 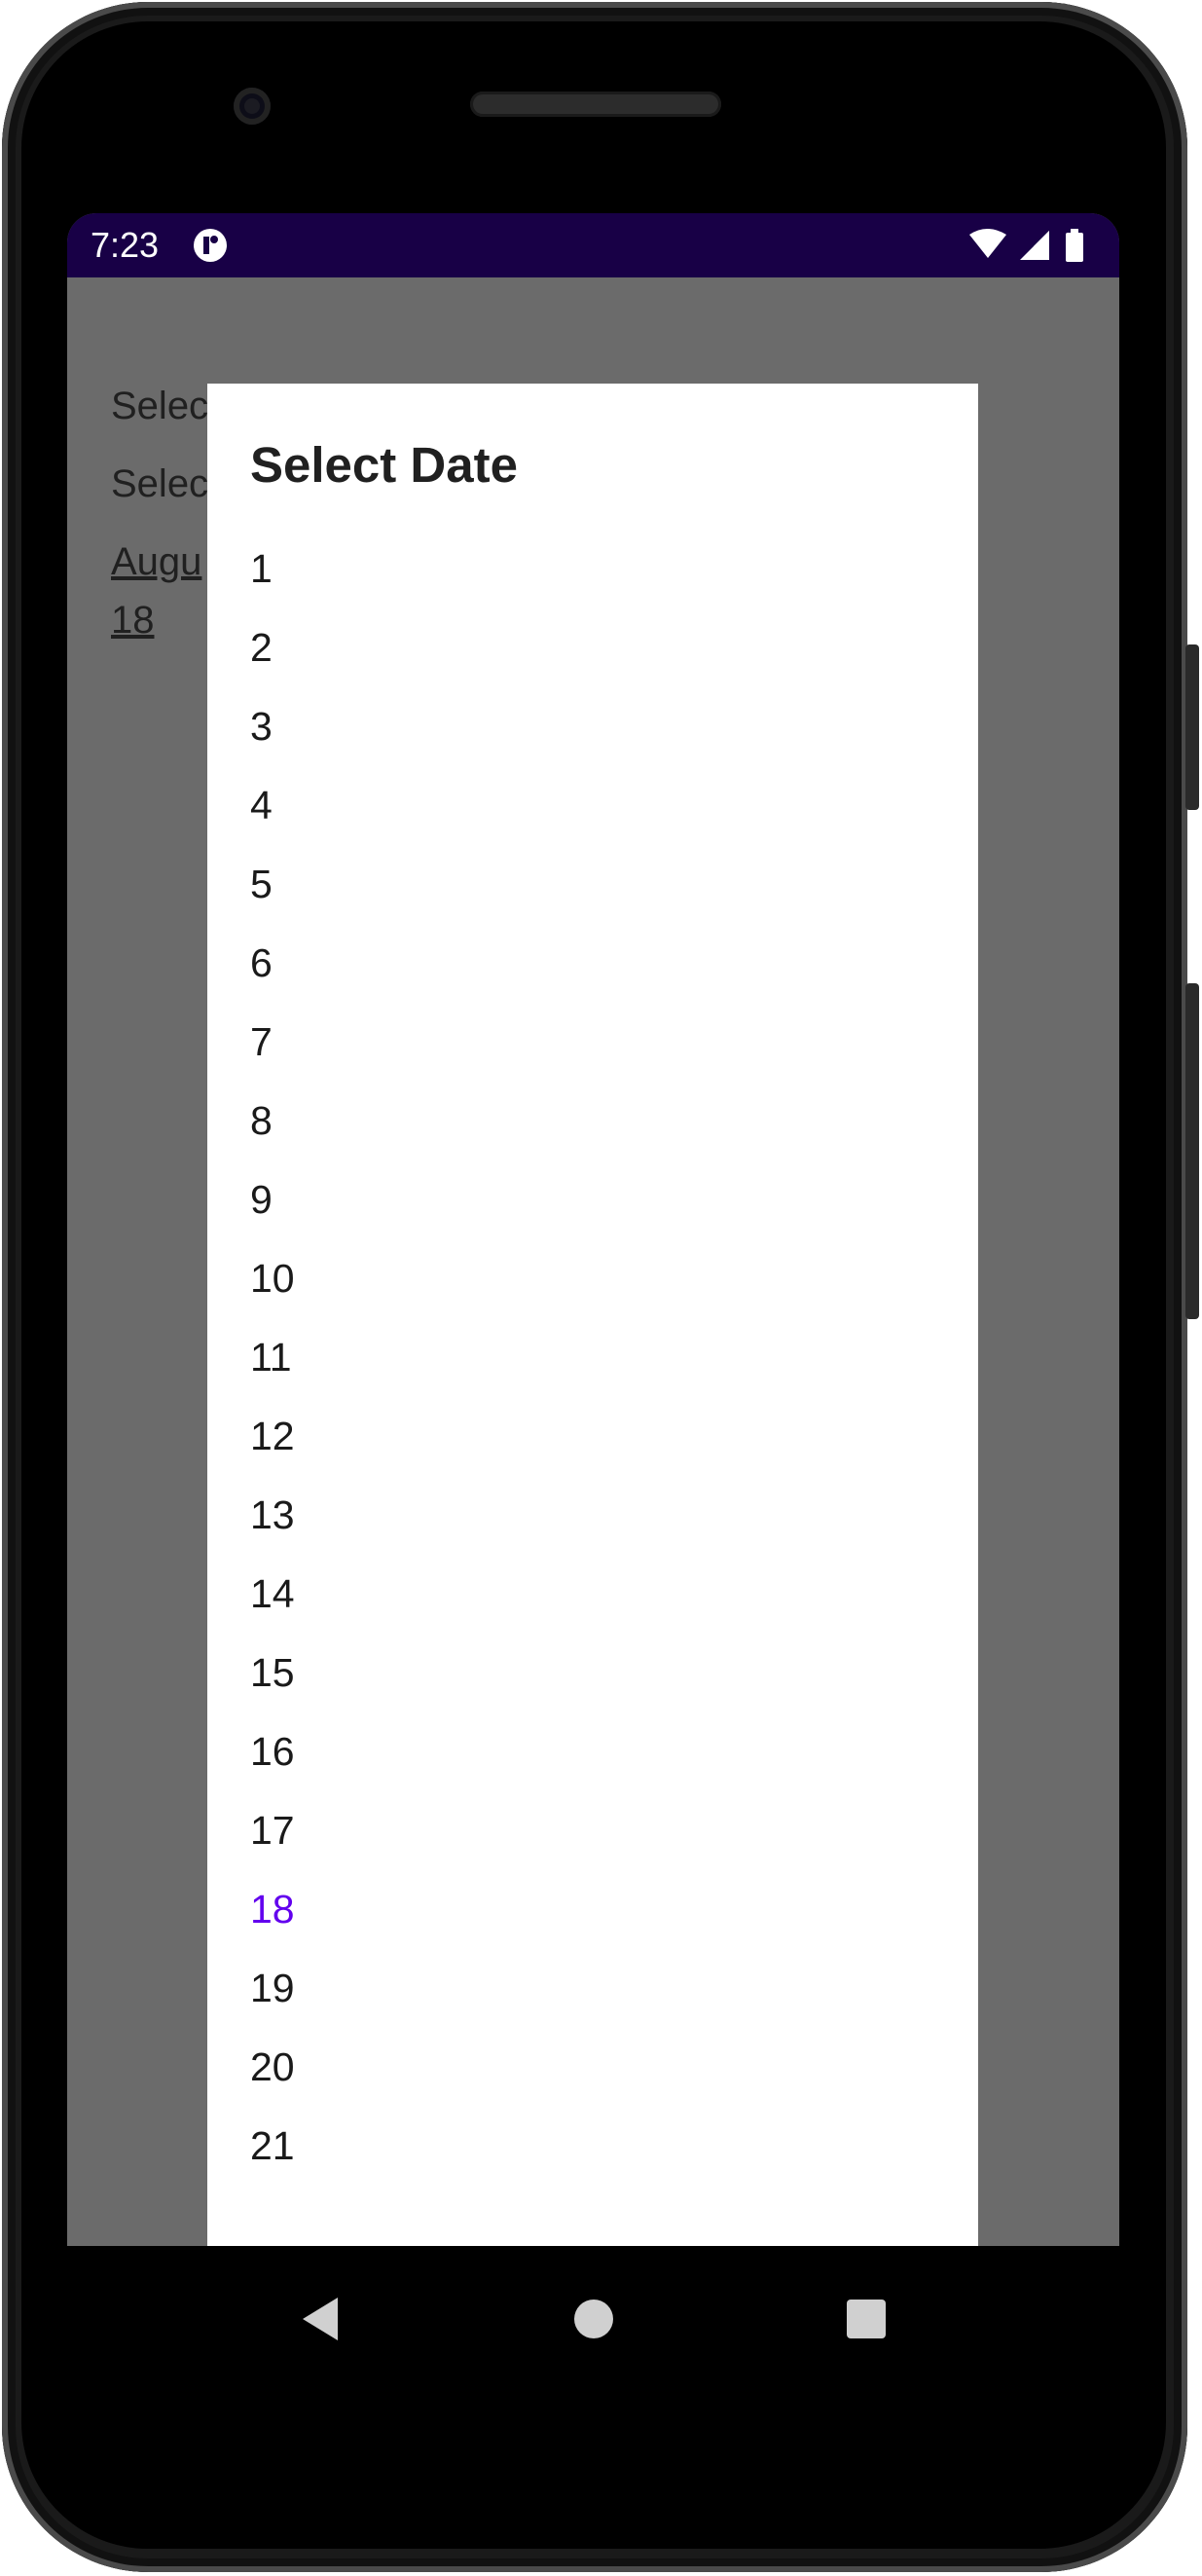 I want to click on selected-date-day: 18, so click(x=133, y=621).